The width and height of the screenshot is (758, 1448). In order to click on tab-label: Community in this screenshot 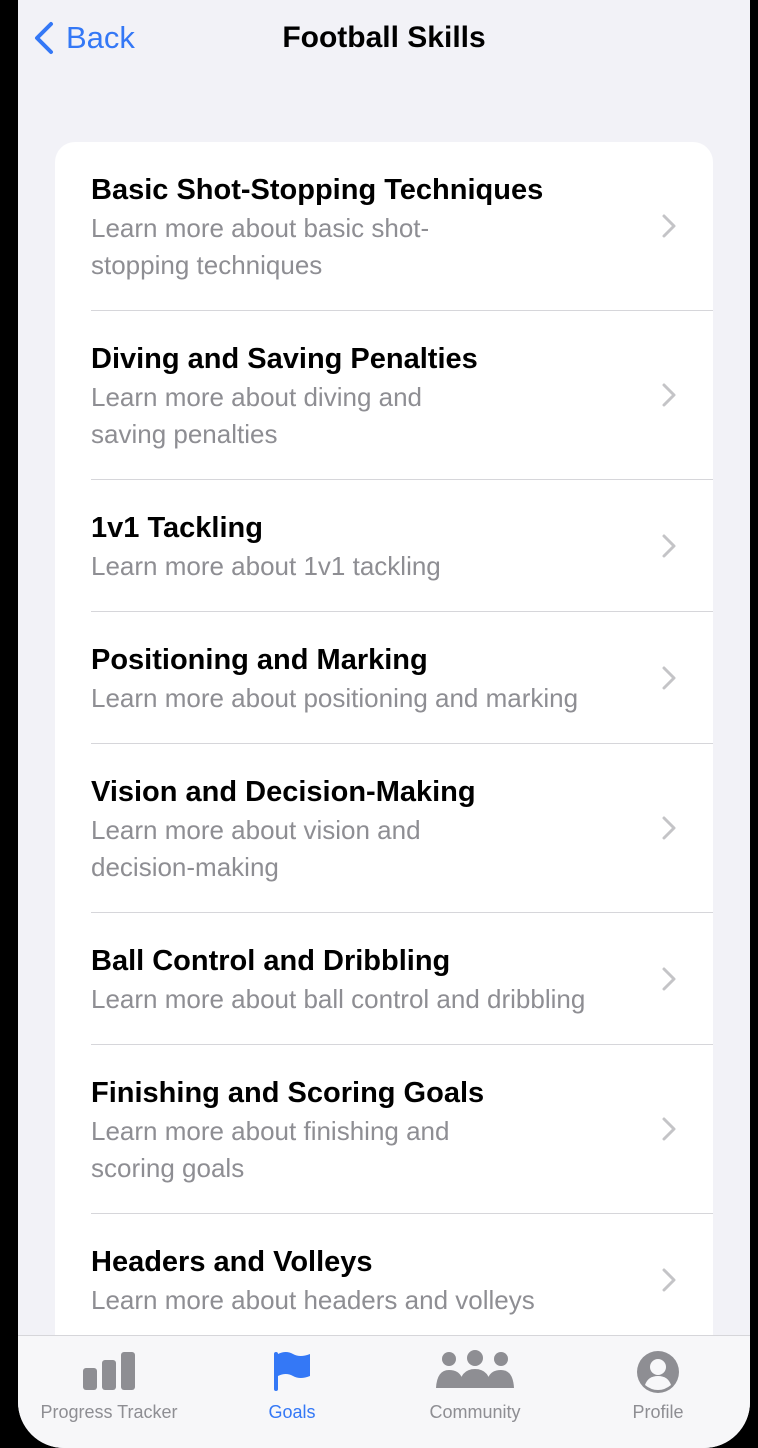, I will do `click(475, 1412)`.